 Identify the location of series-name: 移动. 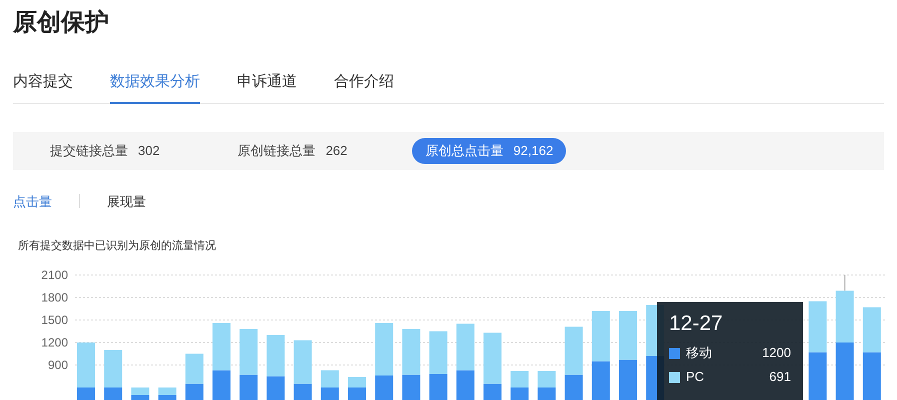
(699, 353).